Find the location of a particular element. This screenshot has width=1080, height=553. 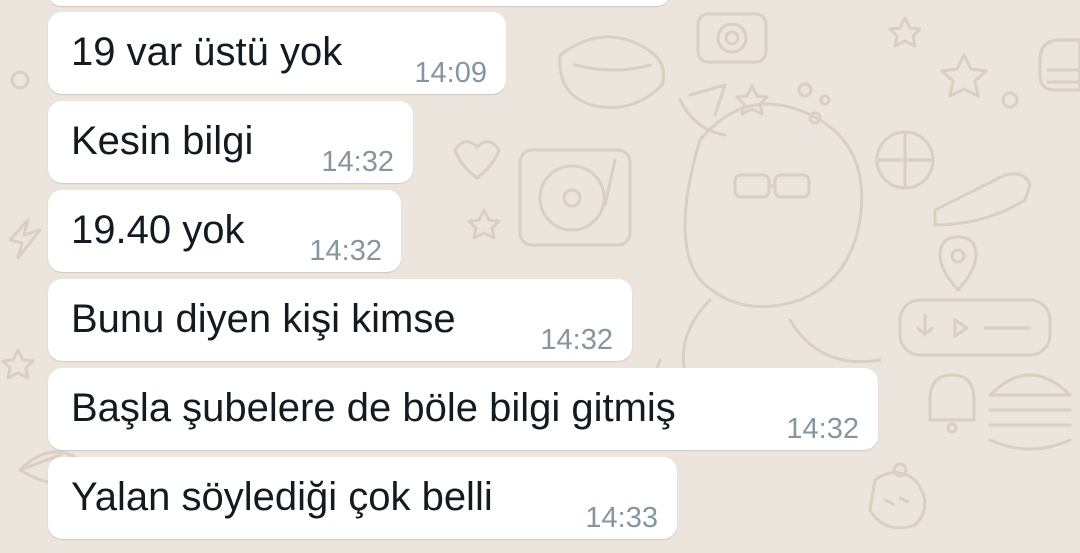

message-bubble: 19.40 yok 14:32 is located at coordinates (224, 231).